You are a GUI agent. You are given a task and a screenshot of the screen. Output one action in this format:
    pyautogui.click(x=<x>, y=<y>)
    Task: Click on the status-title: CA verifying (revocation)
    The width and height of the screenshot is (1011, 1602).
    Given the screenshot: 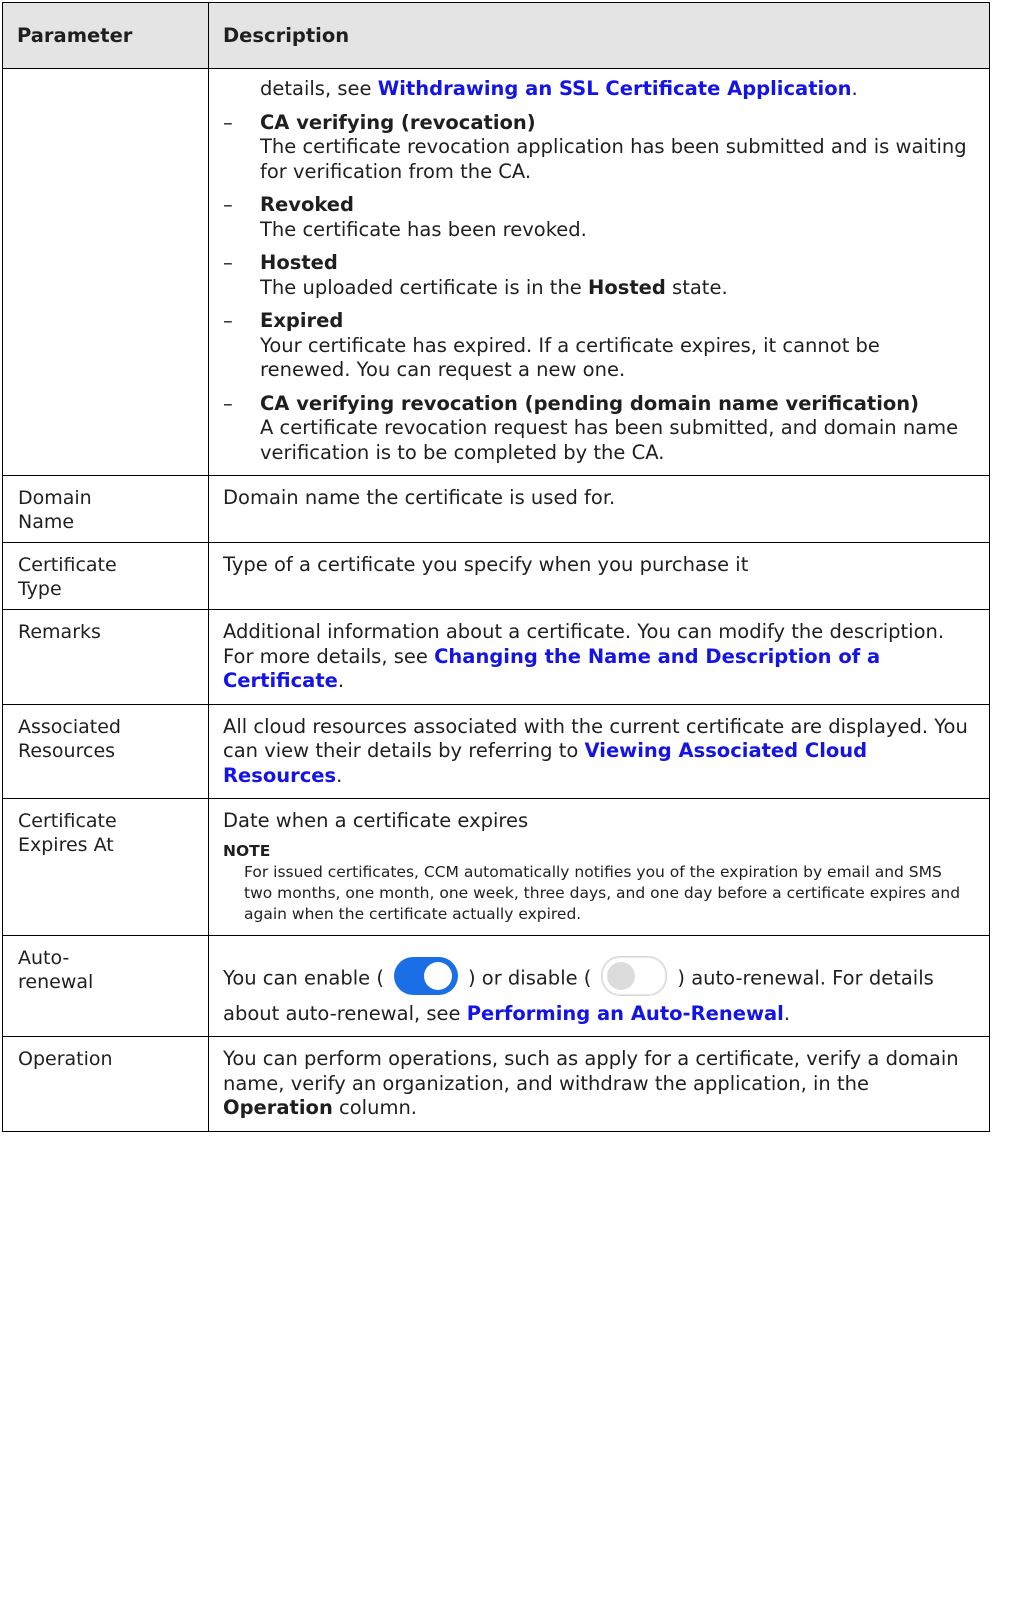 What is the action you would take?
    pyautogui.click(x=398, y=122)
    